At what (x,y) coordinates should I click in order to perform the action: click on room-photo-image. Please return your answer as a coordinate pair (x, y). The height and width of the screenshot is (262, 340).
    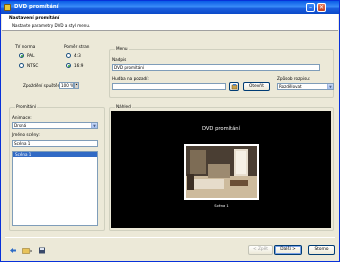
    Looking at the image, I should click on (221, 172).